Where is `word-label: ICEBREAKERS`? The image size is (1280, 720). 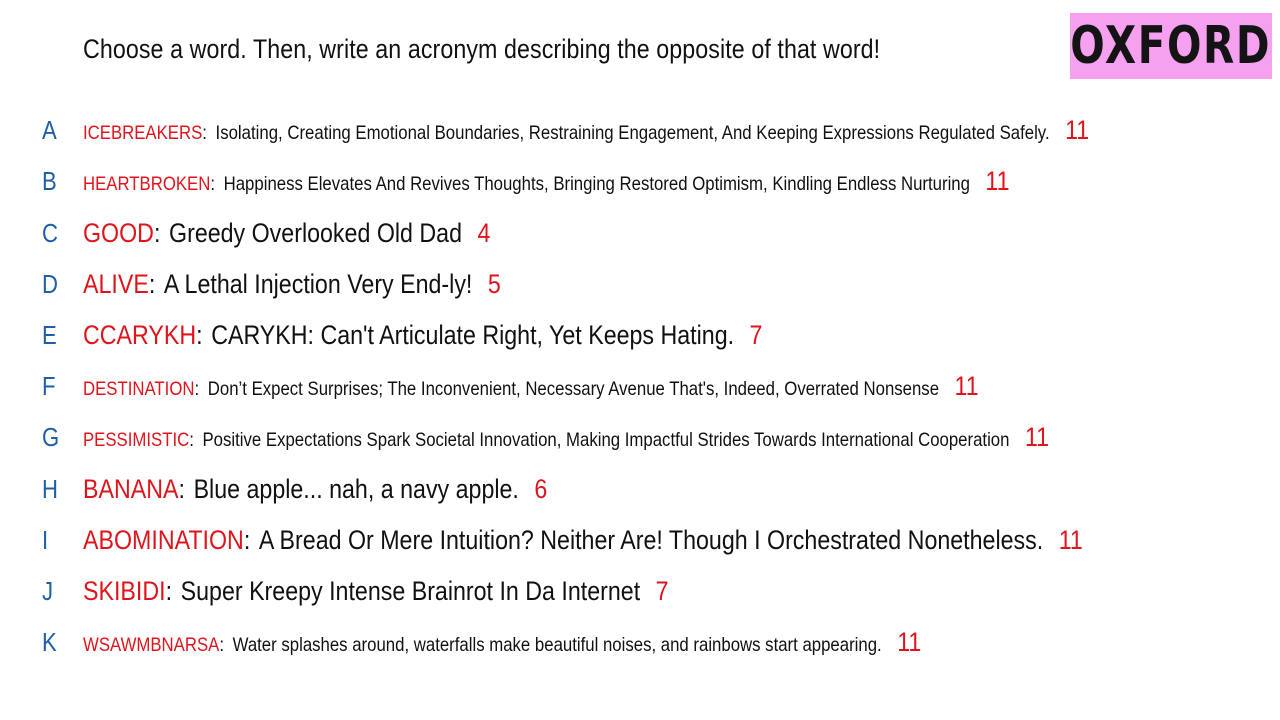
word-label: ICEBREAKERS is located at coordinates (143, 132).